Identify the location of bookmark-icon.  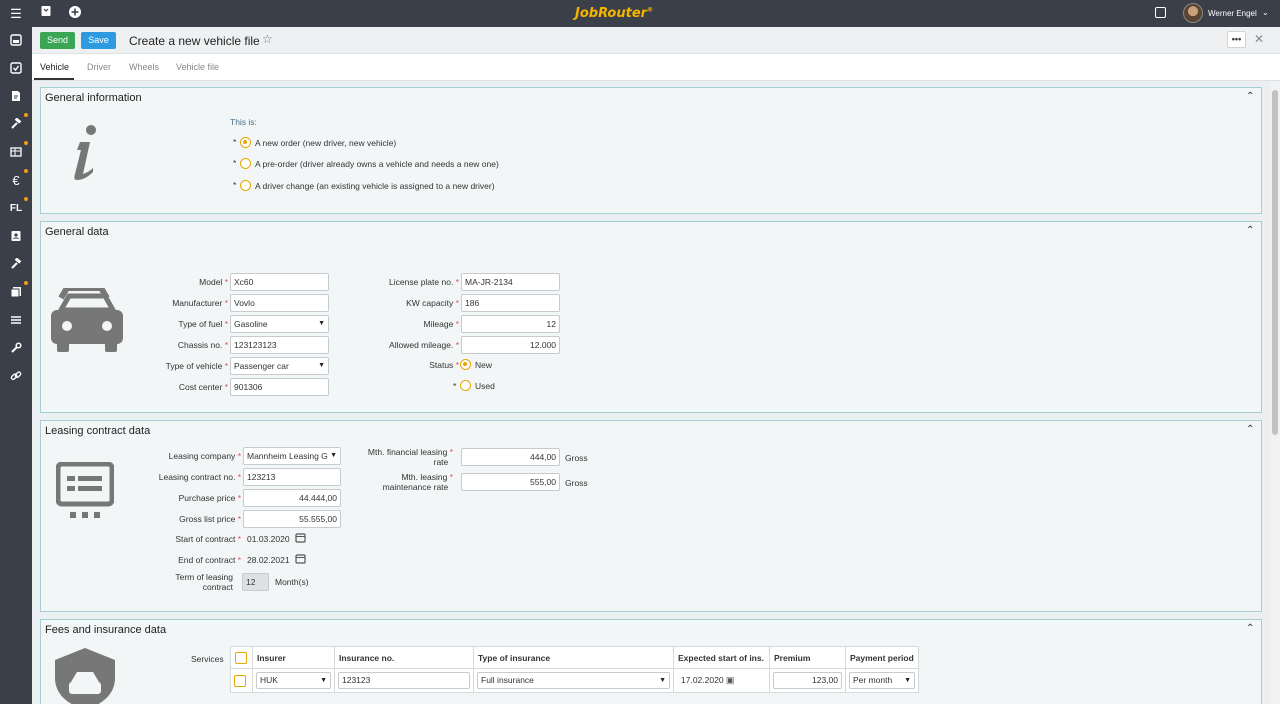
(46, 13).